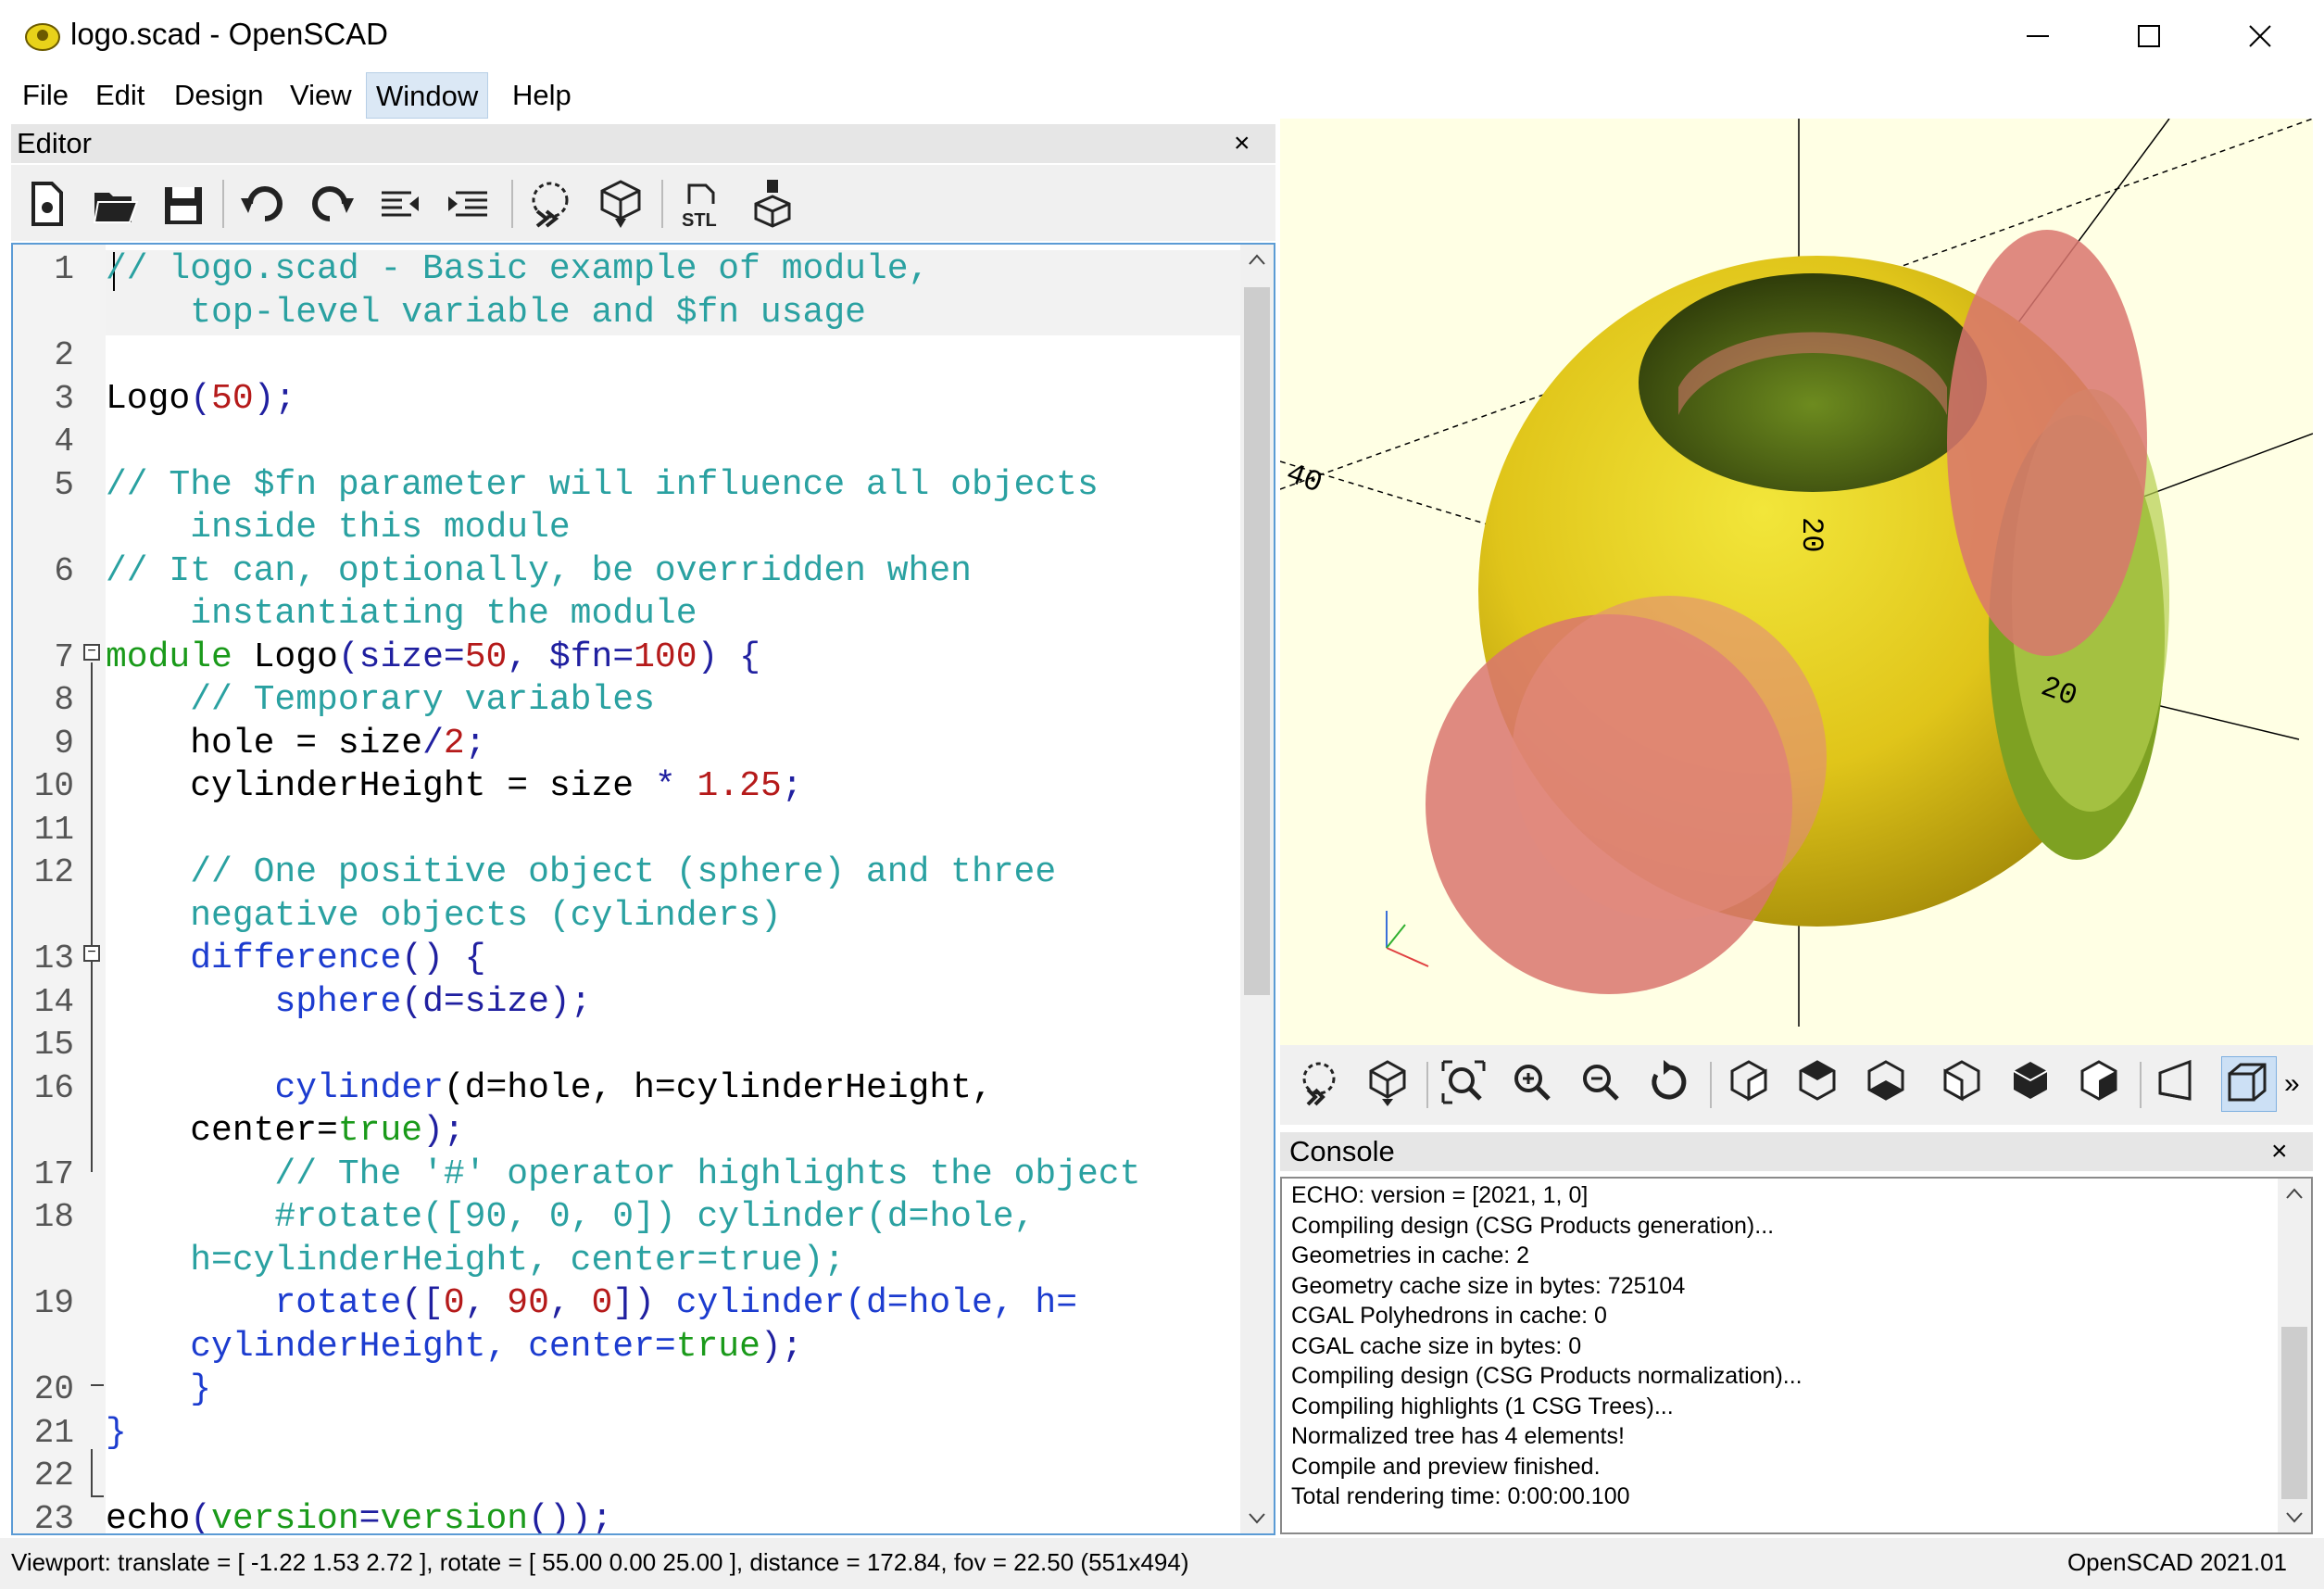 This screenshot has width=2324, height=1589. I want to click on redo-icon, so click(332, 204).